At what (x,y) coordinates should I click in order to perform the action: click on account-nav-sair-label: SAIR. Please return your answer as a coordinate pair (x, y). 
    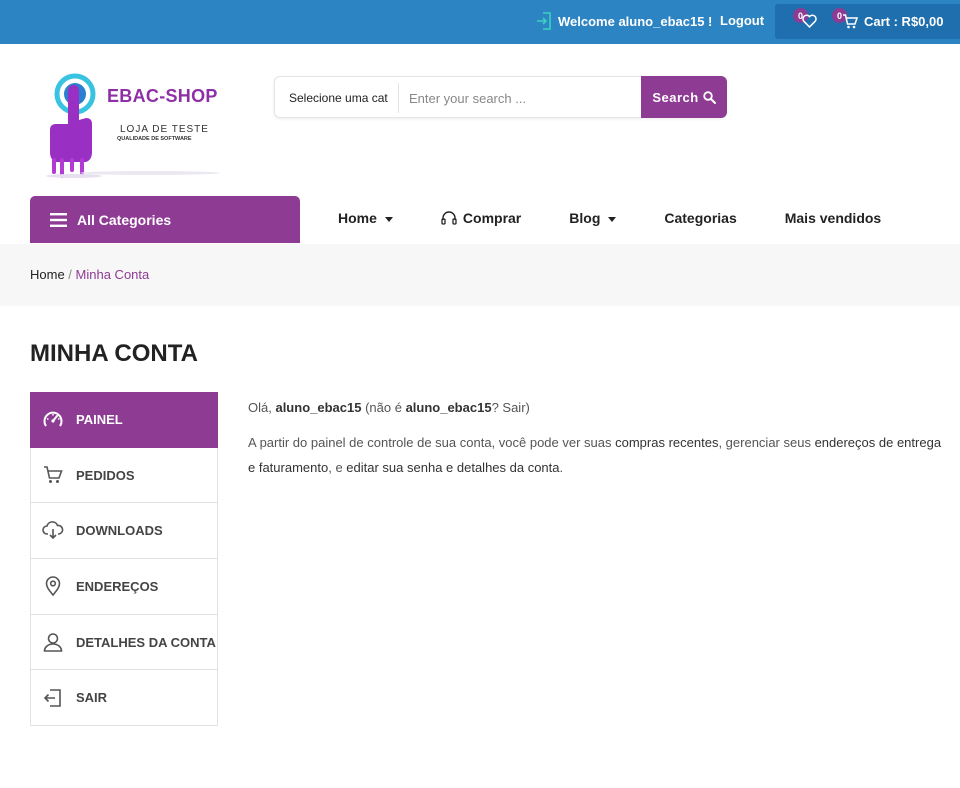
    Looking at the image, I should click on (92, 698).